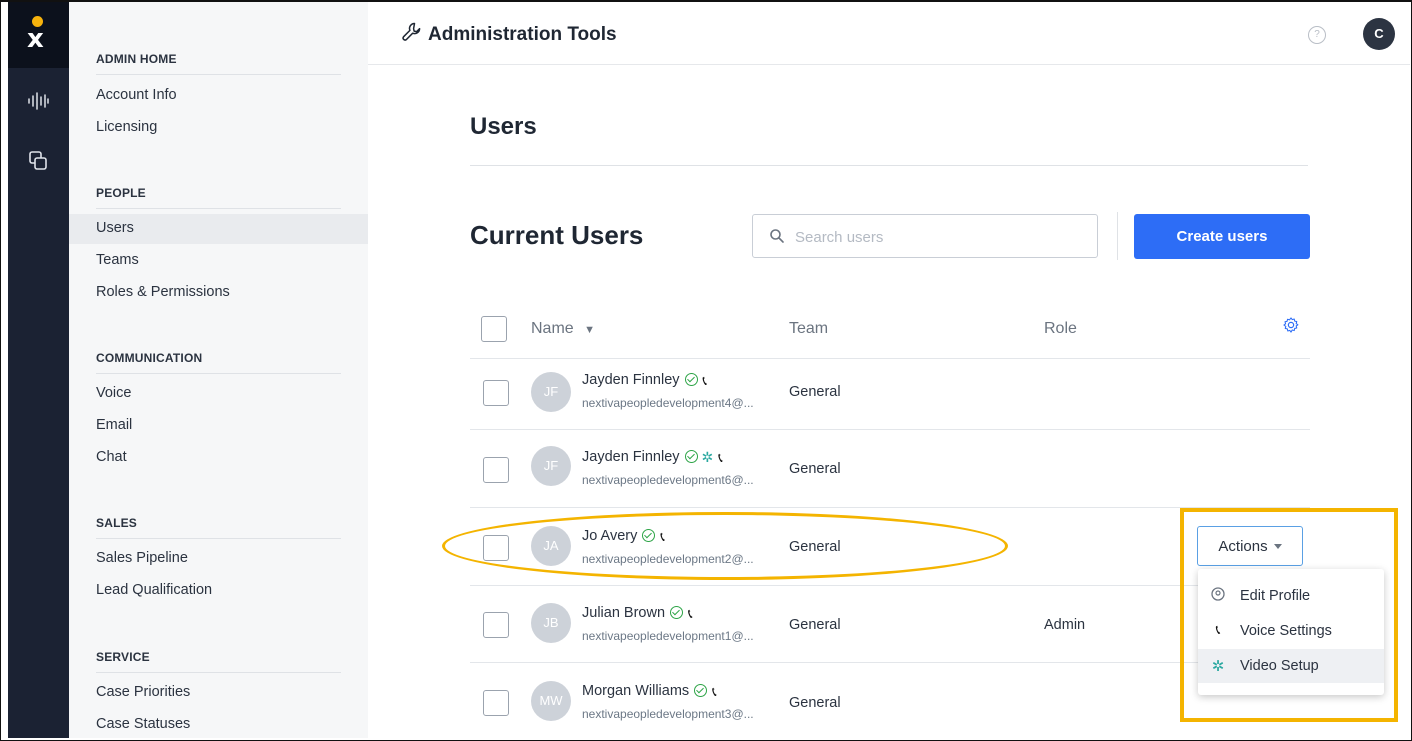 The width and height of the screenshot is (1412, 741). Describe the element at coordinates (142, 558) in the screenshot. I see `sidebar-item-sales-pipeline: Sales Pipeline` at that location.